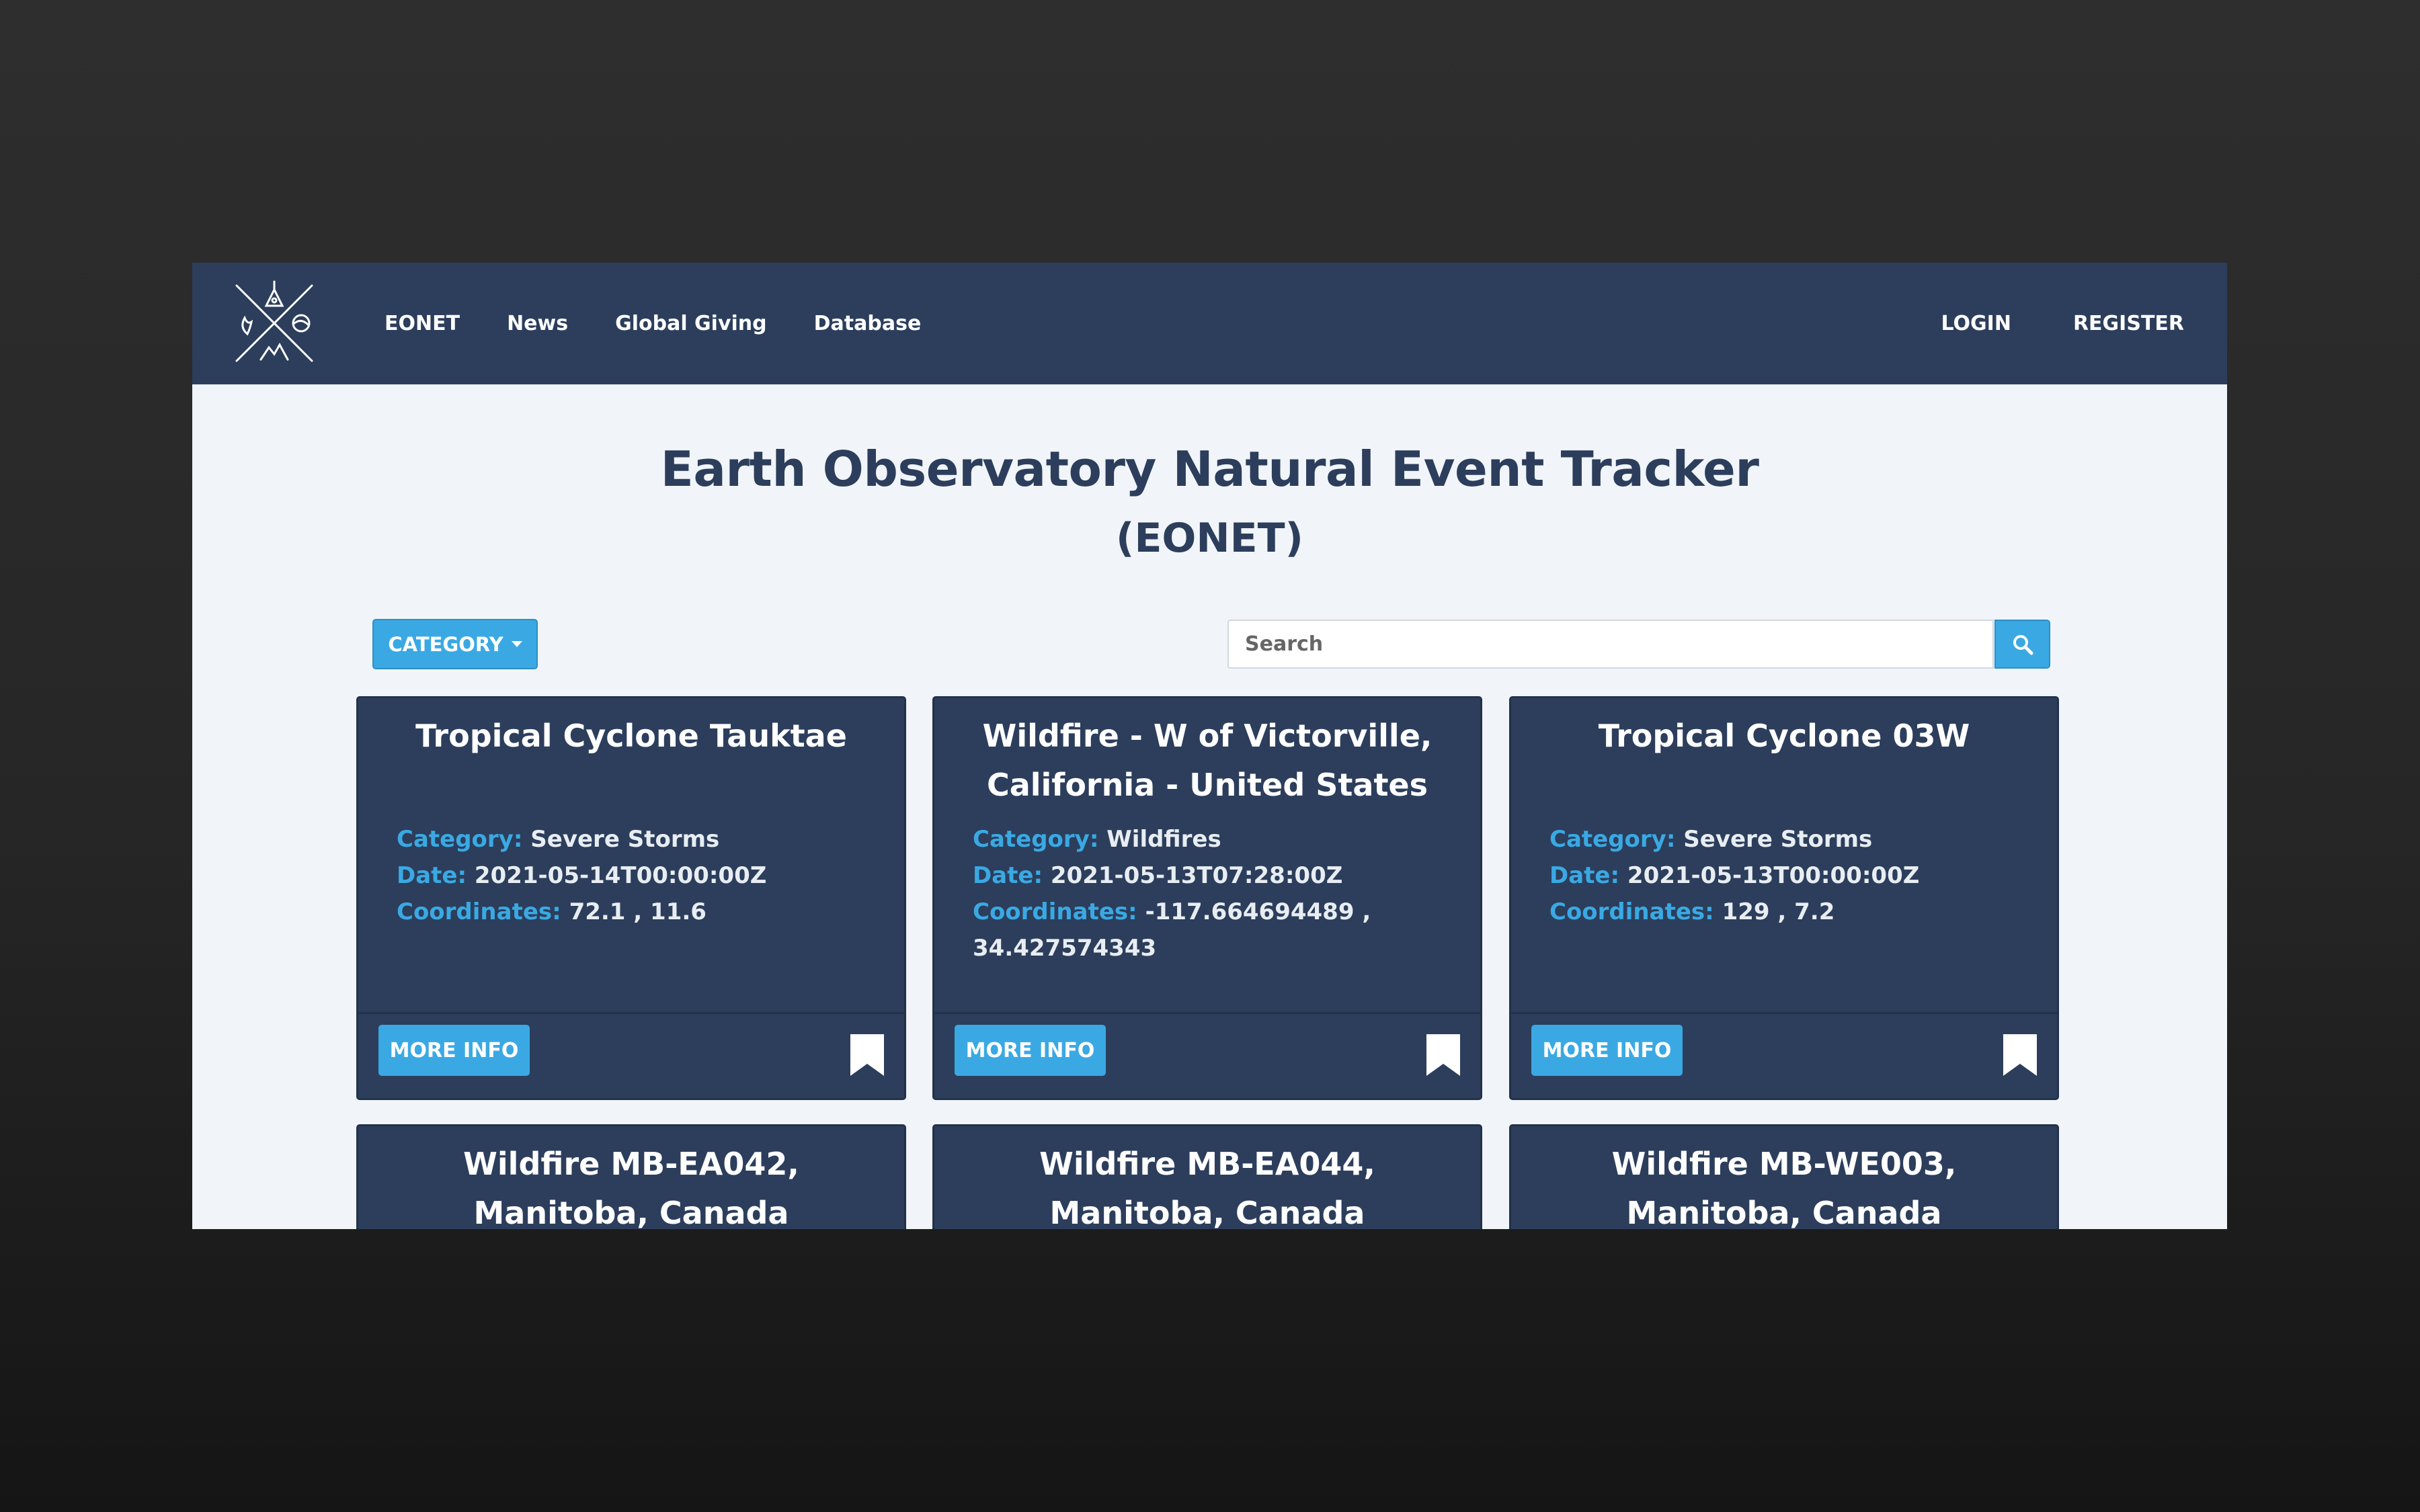 The height and width of the screenshot is (1512, 2420). What do you see at coordinates (274, 323) in the screenshot?
I see `eonet-logo-icon` at bounding box center [274, 323].